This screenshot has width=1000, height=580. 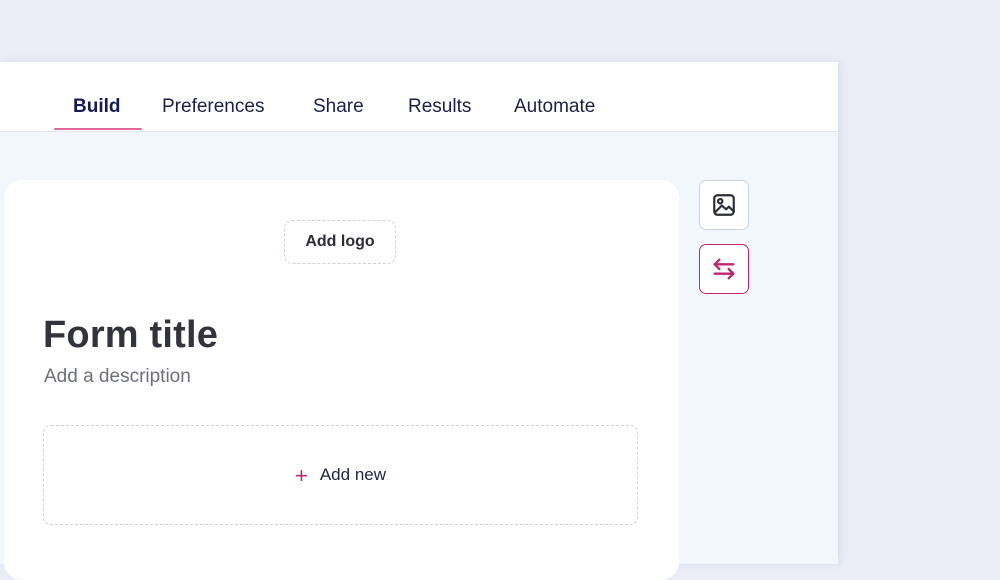 I want to click on add-new-label: Add new, so click(x=353, y=474).